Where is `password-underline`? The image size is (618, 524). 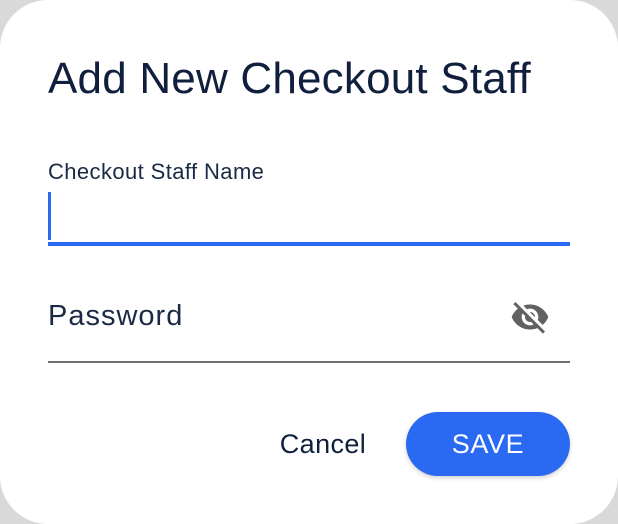
password-underline is located at coordinates (309, 362).